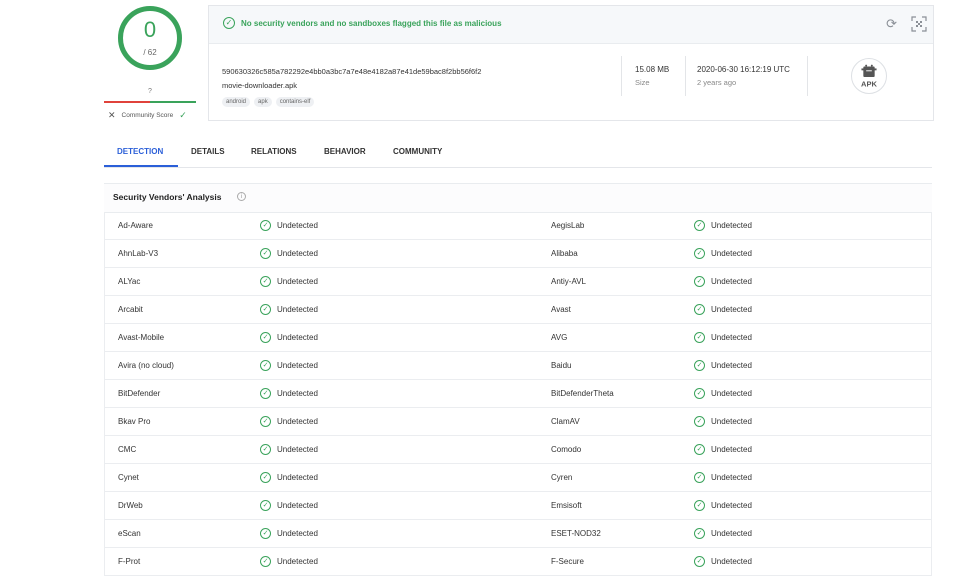 Image resolution: width=960 pixels, height=581 pixels. What do you see at coordinates (167, 197) in the screenshot?
I see `section-title: Security Vendors' Analysis` at bounding box center [167, 197].